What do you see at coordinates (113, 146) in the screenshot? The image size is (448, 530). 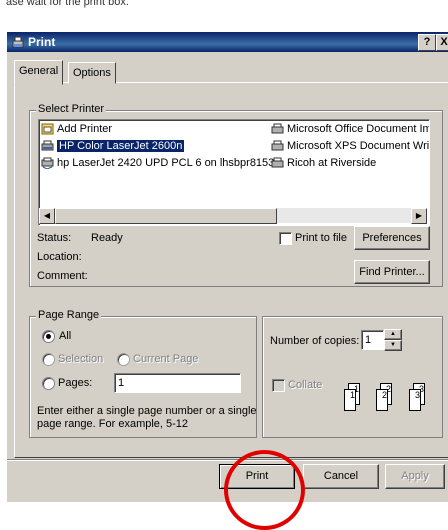 I see `printer-item-hp-color-laserjet: HP Color LaserJet 2600n` at bounding box center [113, 146].